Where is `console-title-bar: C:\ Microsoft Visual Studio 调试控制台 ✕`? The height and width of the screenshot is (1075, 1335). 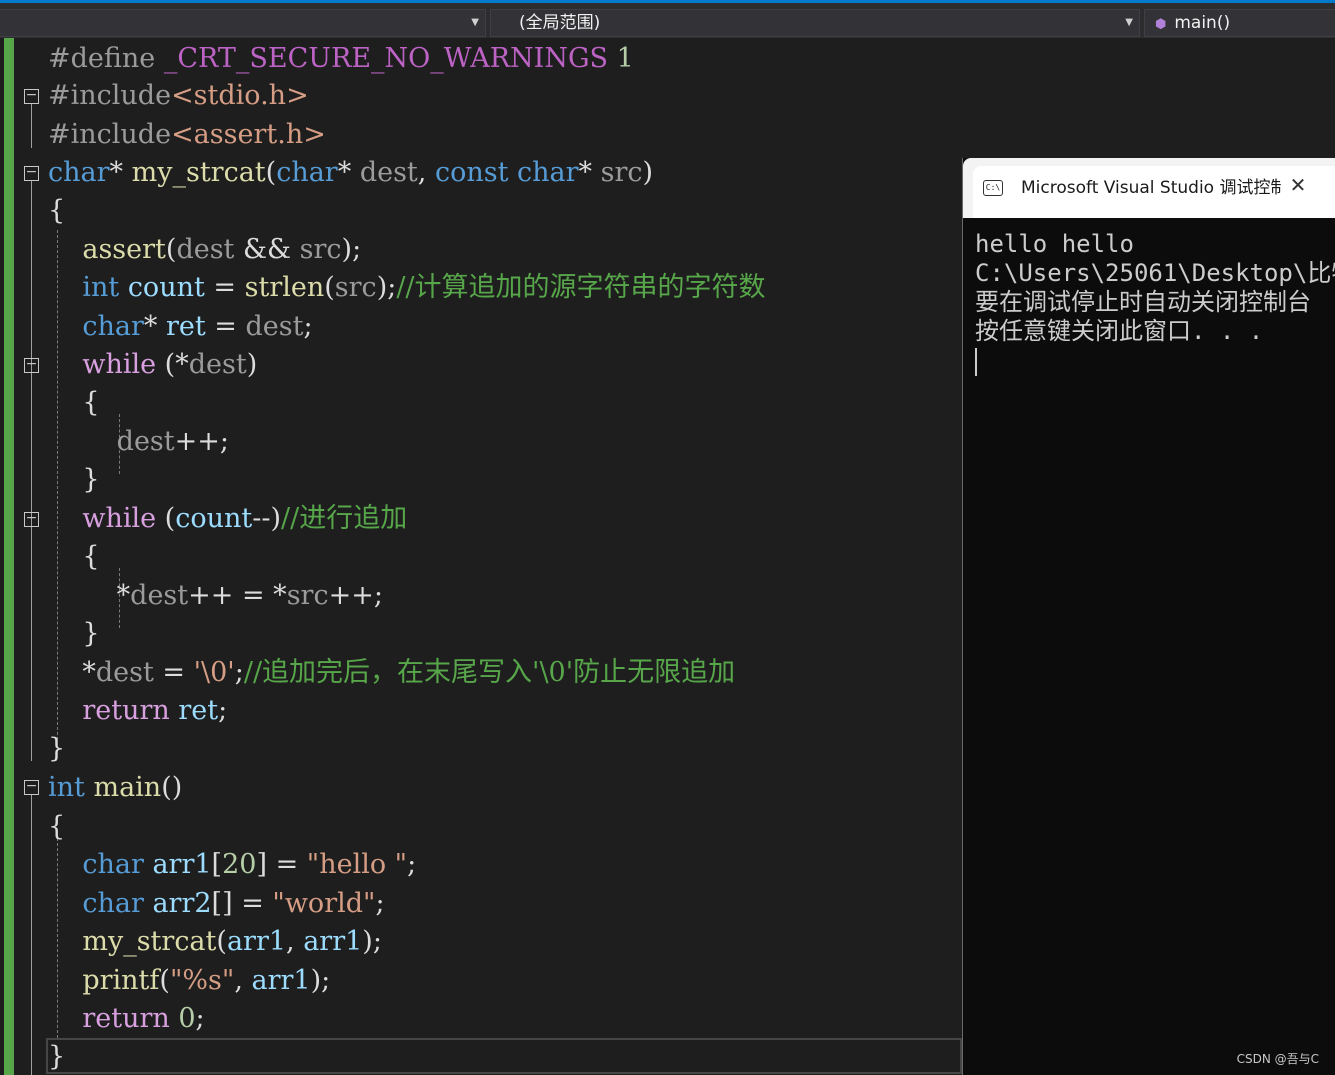
console-title-bar: C:\ Microsoft Visual Studio 调试控制台 ✕ is located at coordinates (1149, 188).